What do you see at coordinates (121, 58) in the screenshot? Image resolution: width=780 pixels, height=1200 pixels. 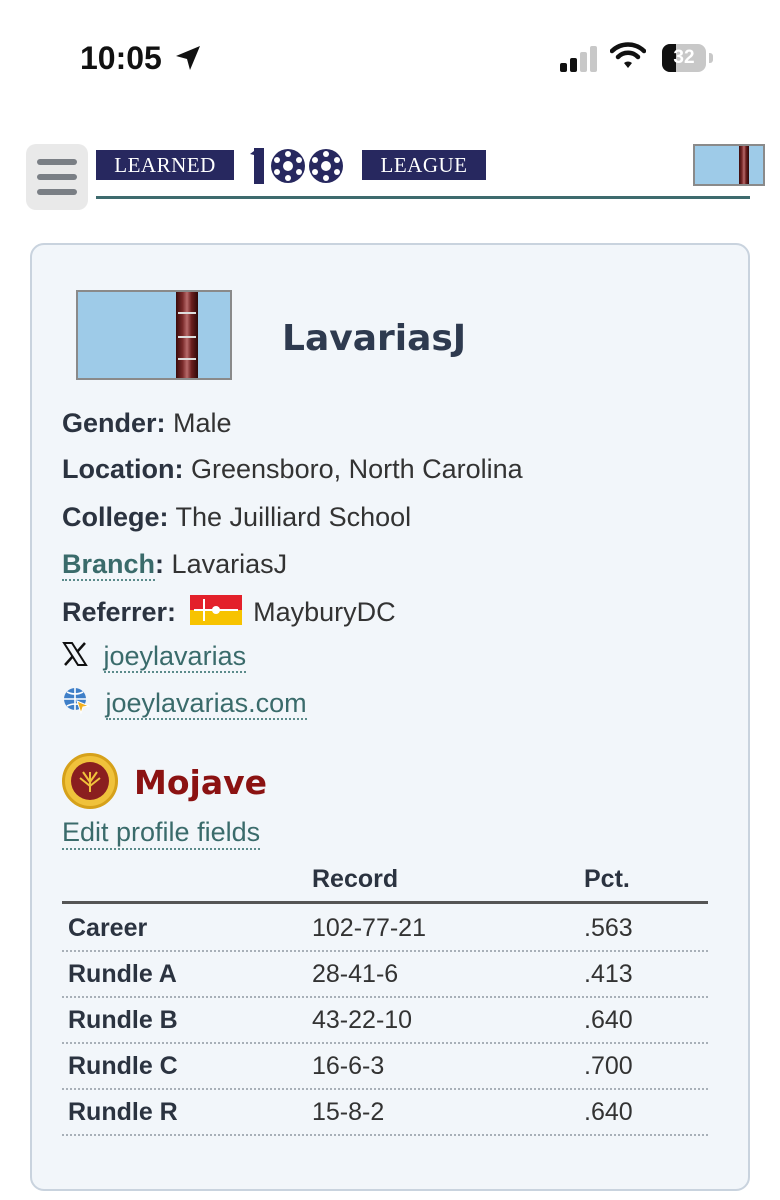 I see `status-time: 10:05` at bounding box center [121, 58].